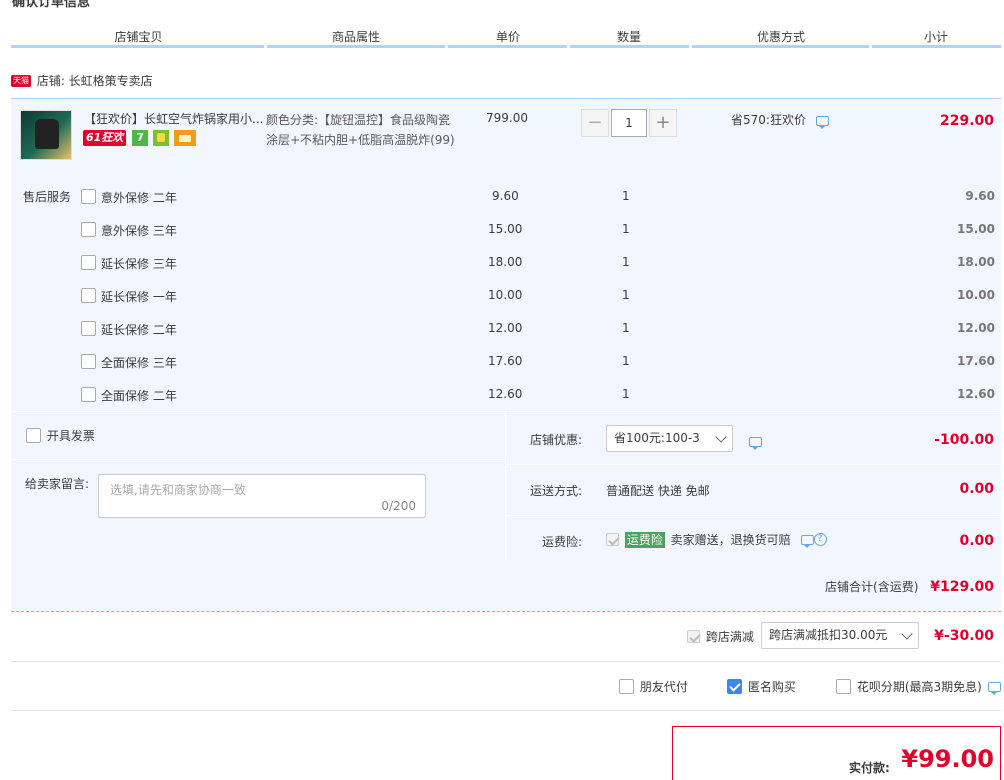  I want to click on product-image, so click(46, 135).